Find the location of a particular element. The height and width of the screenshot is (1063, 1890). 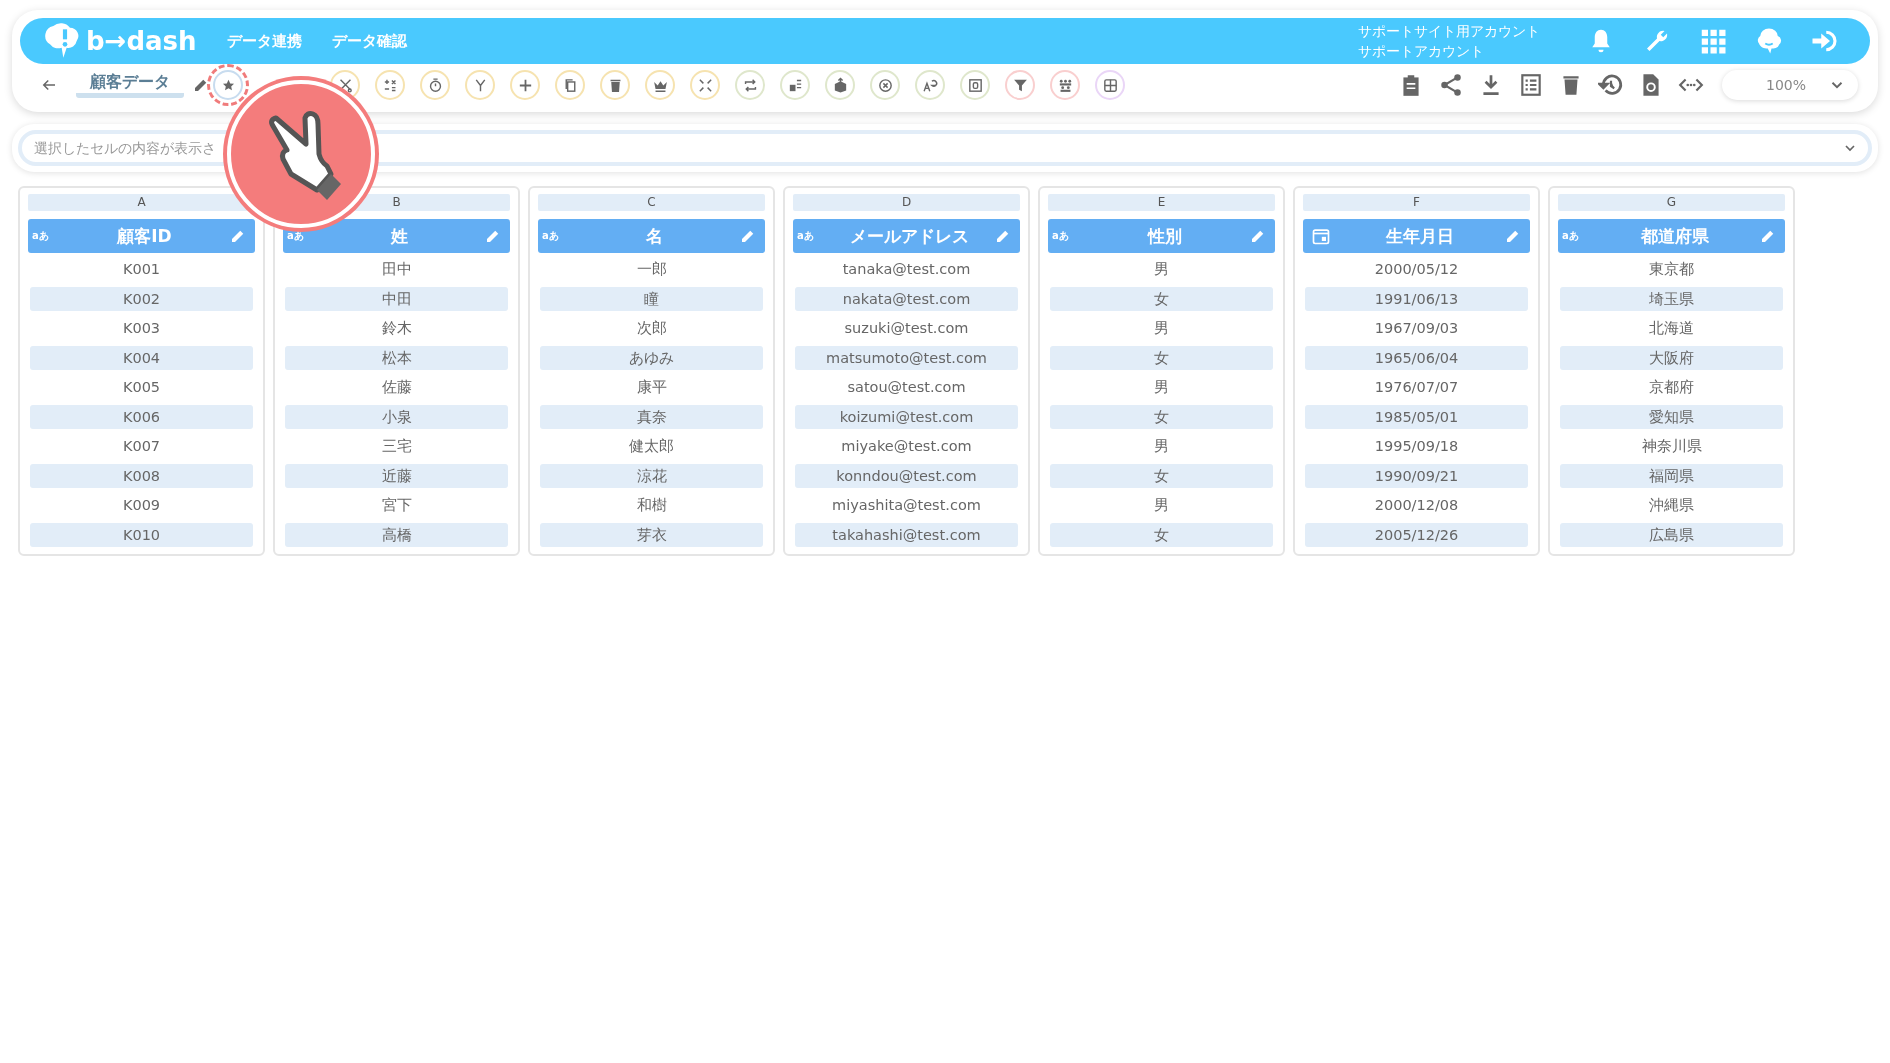

compress-arrows-tool-button is located at coordinates (705, 85).